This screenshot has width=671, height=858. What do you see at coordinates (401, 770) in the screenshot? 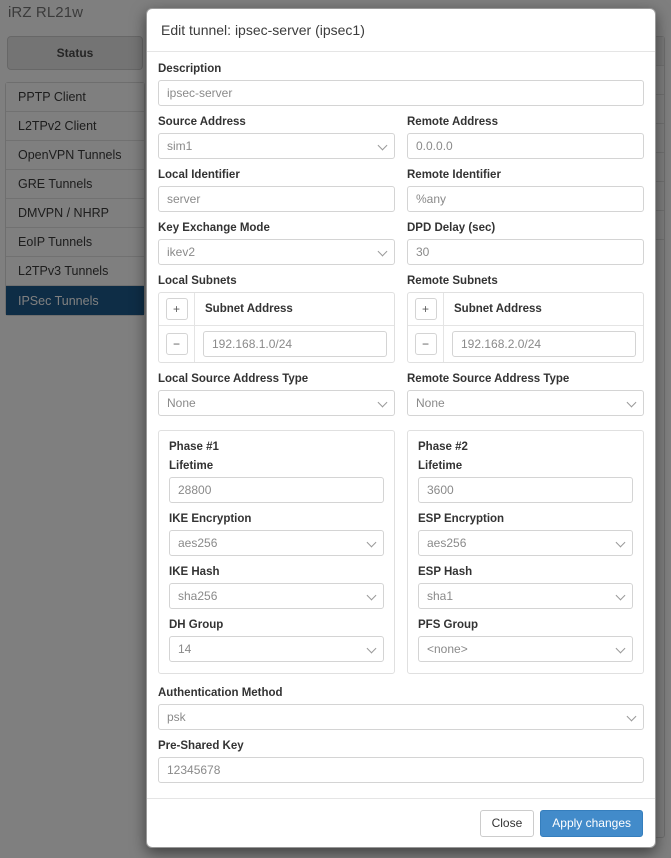
I see `pre-shared-key-input: 12345678` at bounding box center [401, 770].